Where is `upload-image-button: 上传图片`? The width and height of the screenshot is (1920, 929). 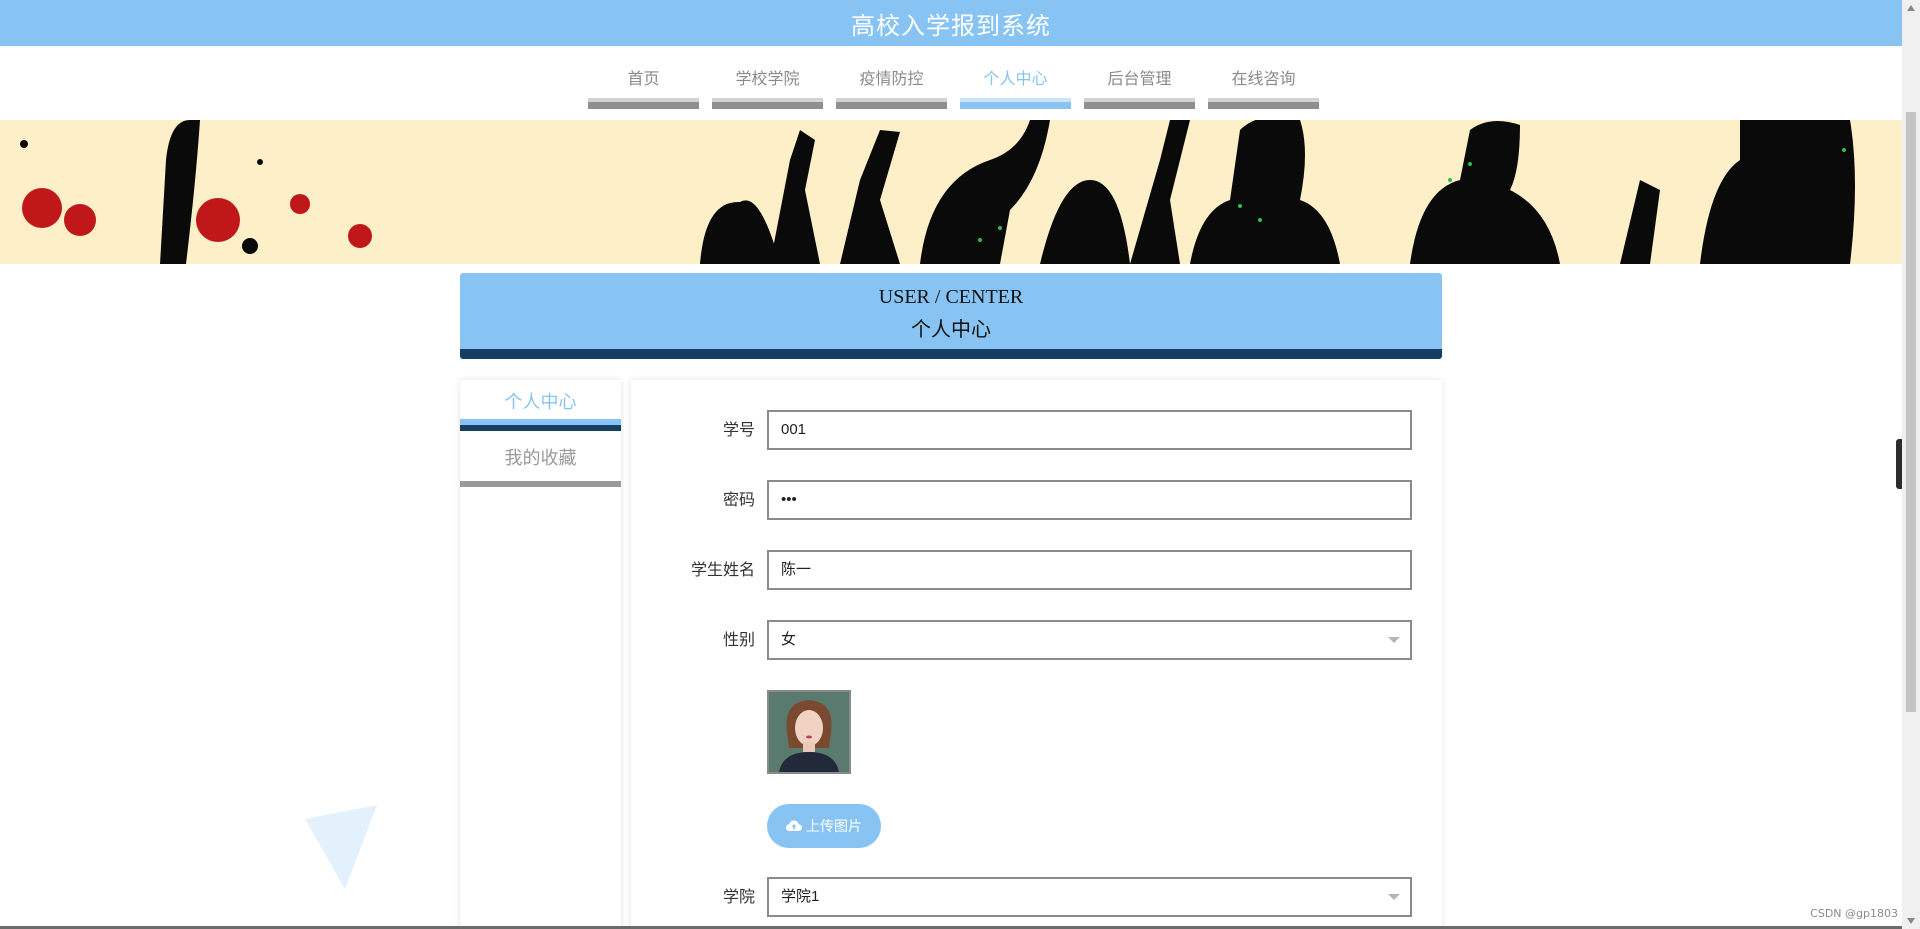
upload-image-button: 上传图片 is located at coordinates (824, 826).